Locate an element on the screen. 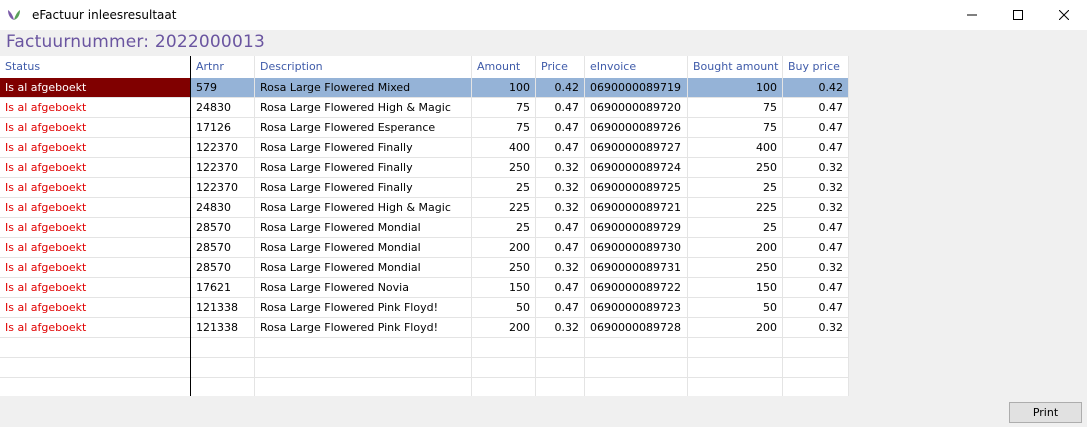  description-cell: Rosa Large Flowered Novia is located at coordinates (363, 288).